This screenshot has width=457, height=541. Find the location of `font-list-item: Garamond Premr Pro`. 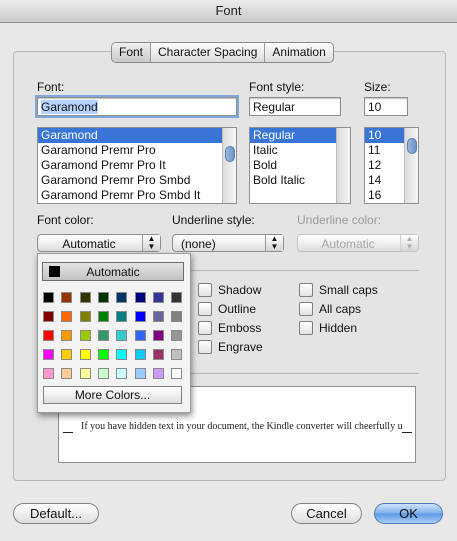

font-list-item: Garamond Premr Pro is located at coordinates (137, 150).